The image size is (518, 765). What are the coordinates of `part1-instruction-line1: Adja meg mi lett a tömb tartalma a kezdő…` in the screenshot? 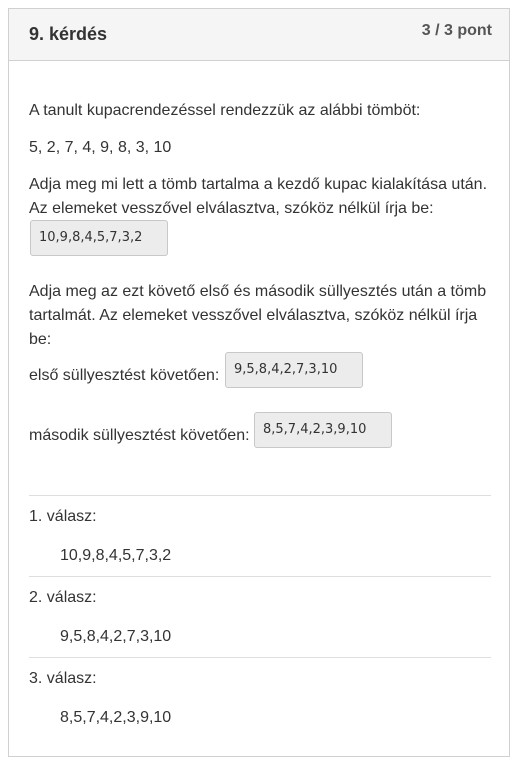 It's located at (258, 184).